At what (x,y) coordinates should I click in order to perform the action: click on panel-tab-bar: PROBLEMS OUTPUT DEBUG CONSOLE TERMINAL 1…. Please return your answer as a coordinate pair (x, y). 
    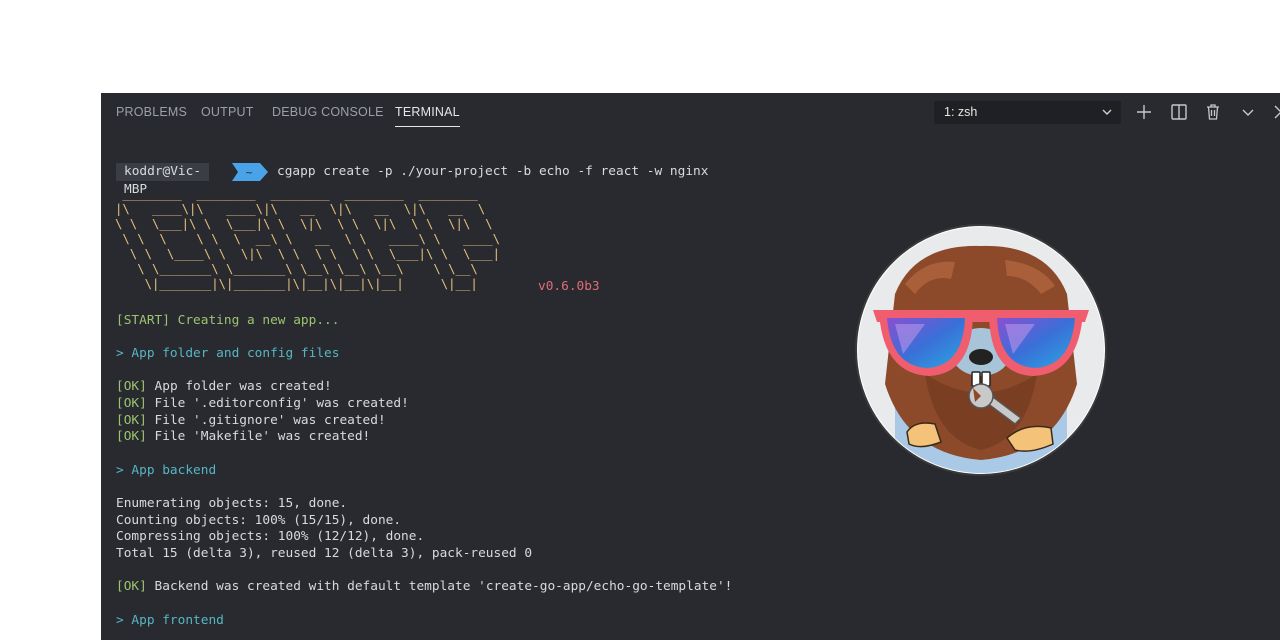
    Looking at the image, I should click on (690, 112).